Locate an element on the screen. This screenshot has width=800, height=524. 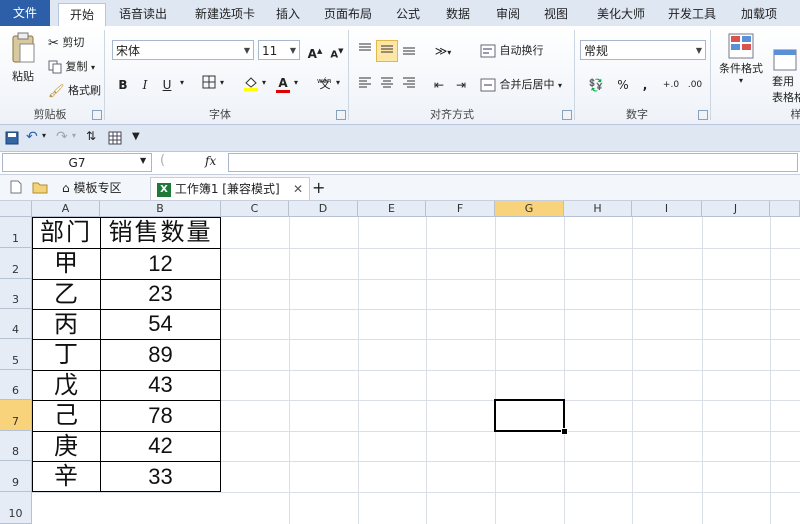
row-header-6: 6 is located at coordinates (16, 385).